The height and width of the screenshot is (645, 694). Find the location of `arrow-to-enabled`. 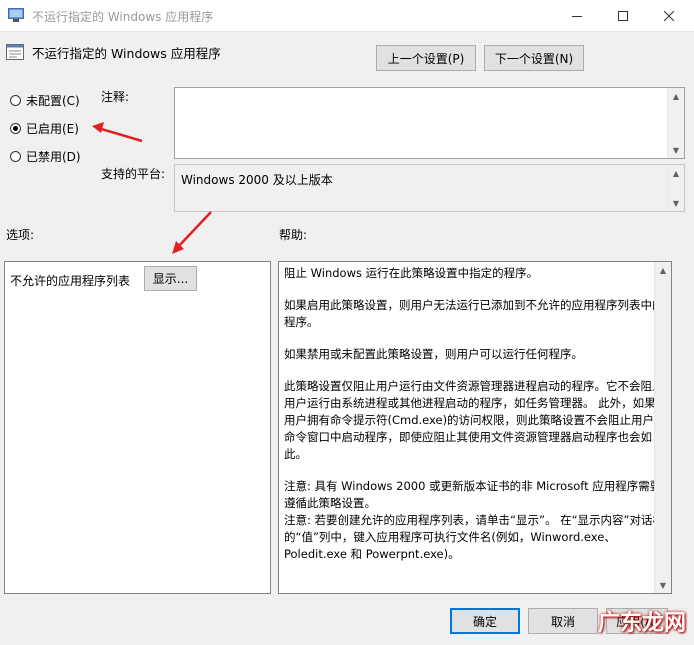

arrow-to-enabled is located at coordinates (117, 132).